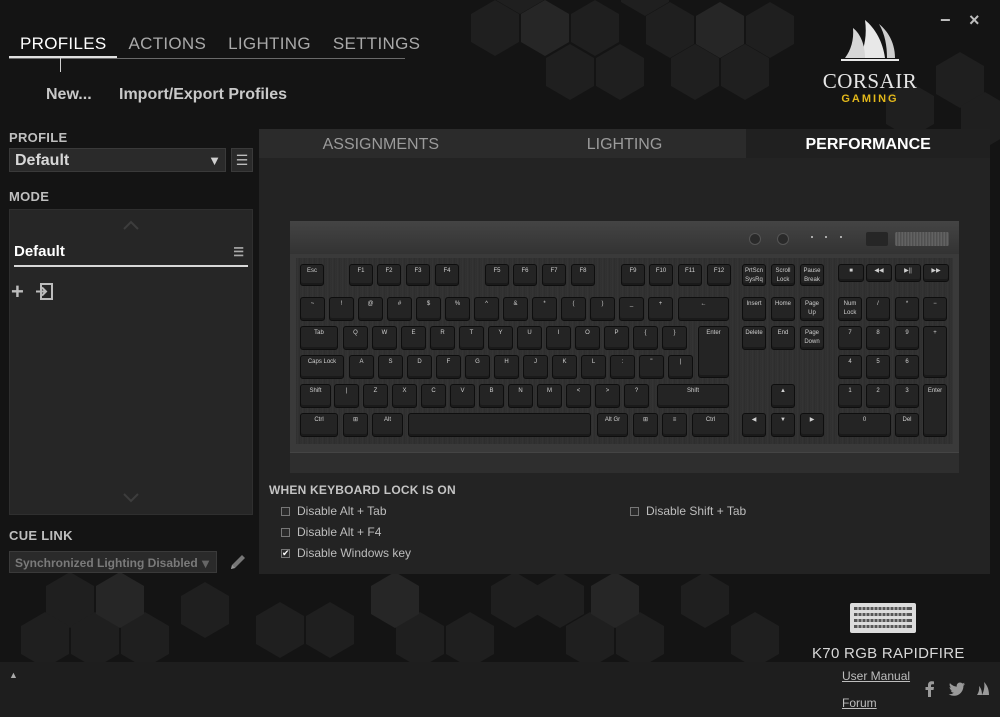  Describe the element at coordinates (633, 275) in the screenshot. I see `key: F9` at that location.